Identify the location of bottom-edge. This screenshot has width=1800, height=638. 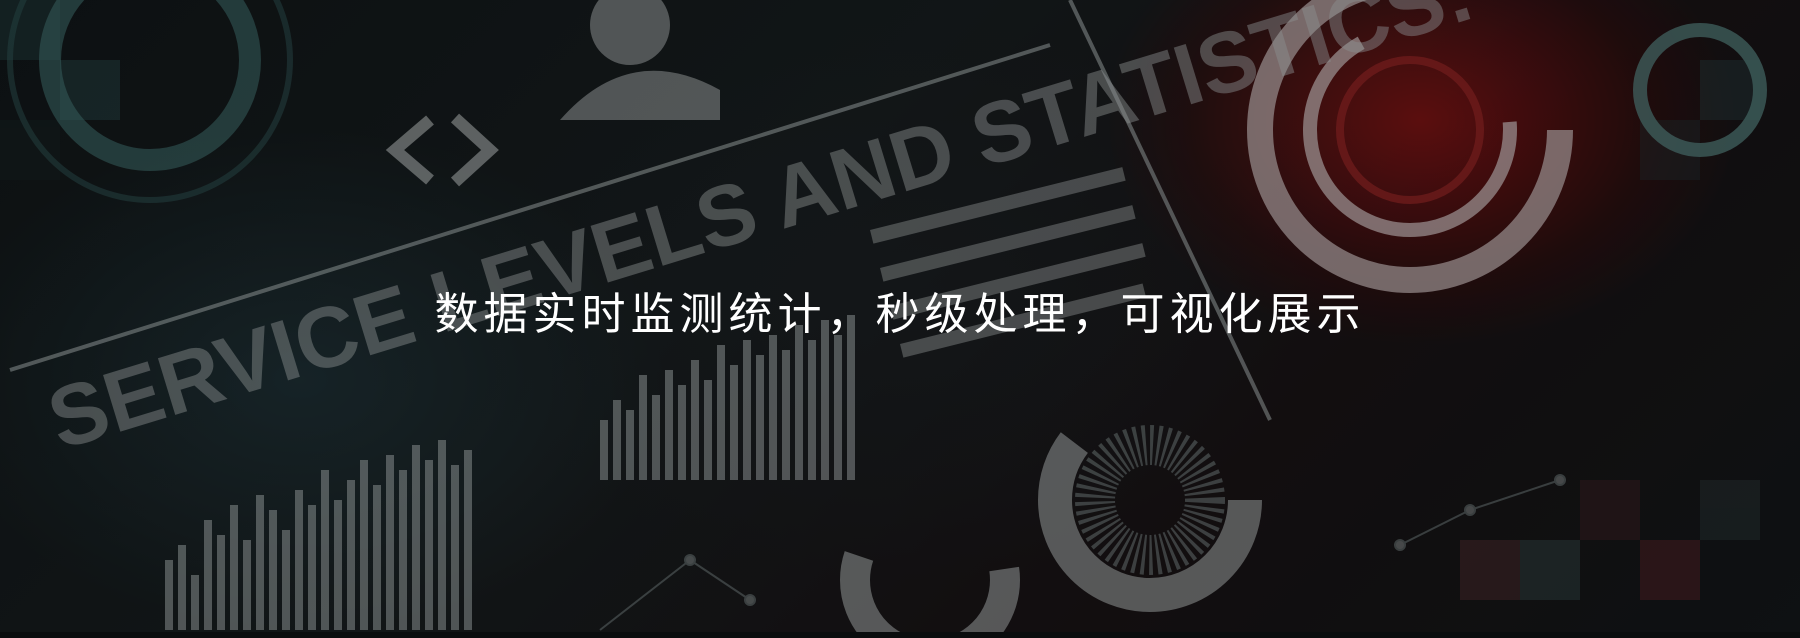
(900, 635).